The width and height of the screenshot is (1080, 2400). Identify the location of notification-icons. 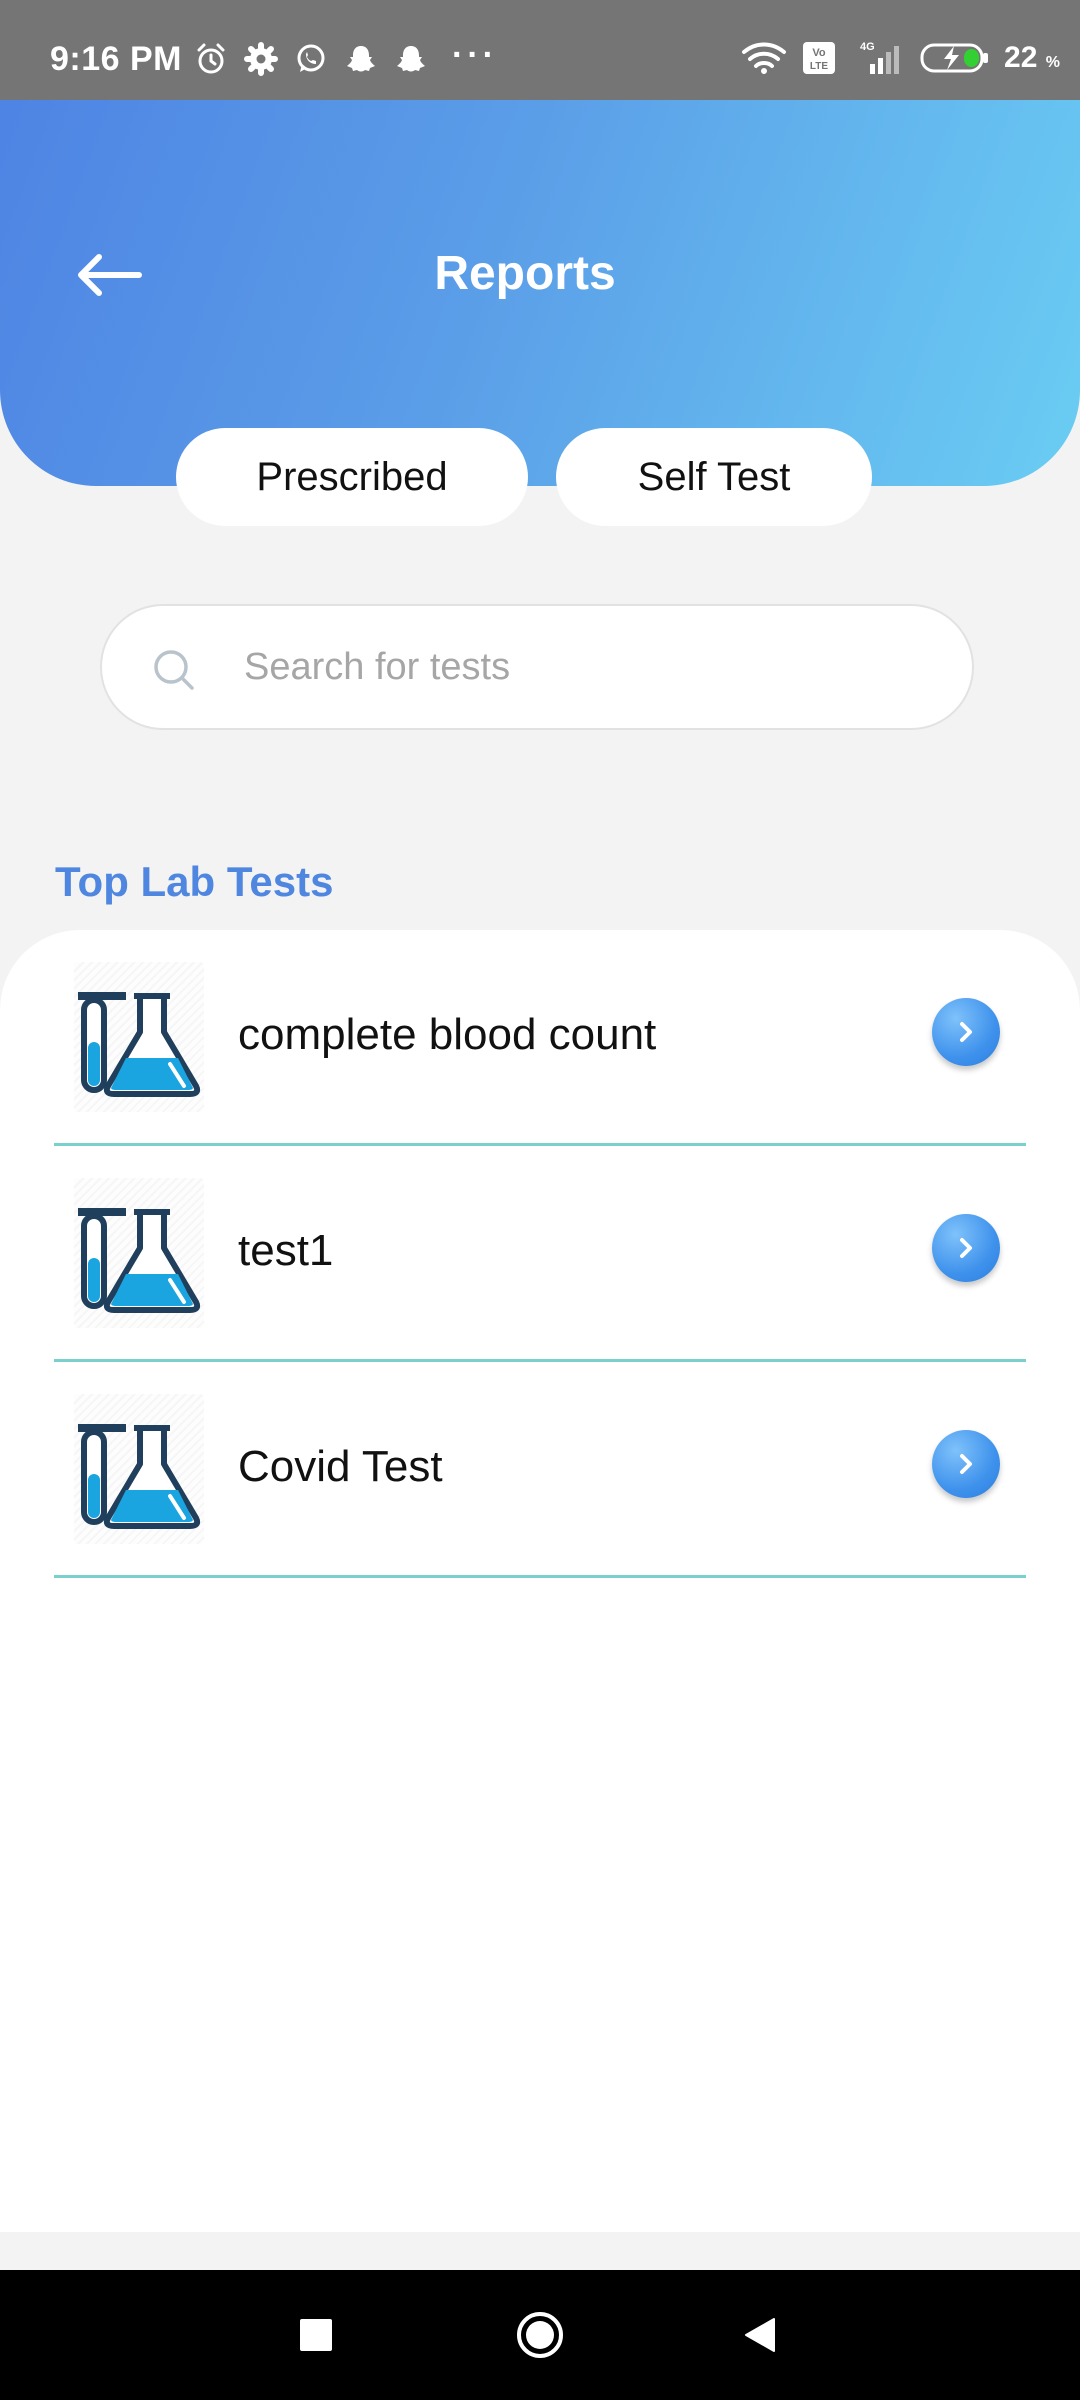
(311, 59).